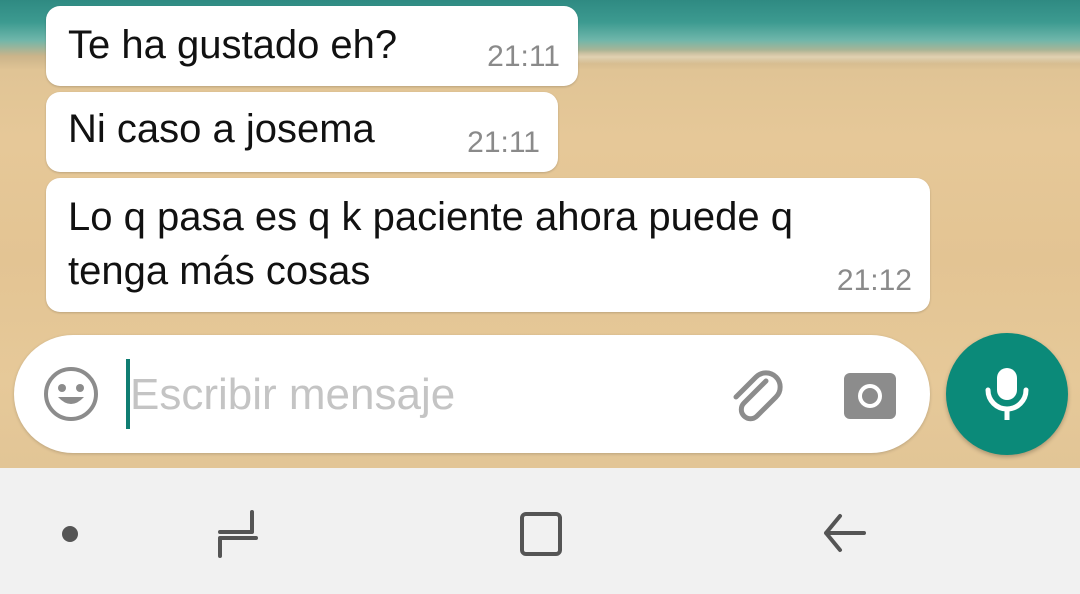 The height and width of the screenshot is (594, 1080). Describe the element at coordinates (71, 394) in the screenshot. I see `smiley-icon` at that location.